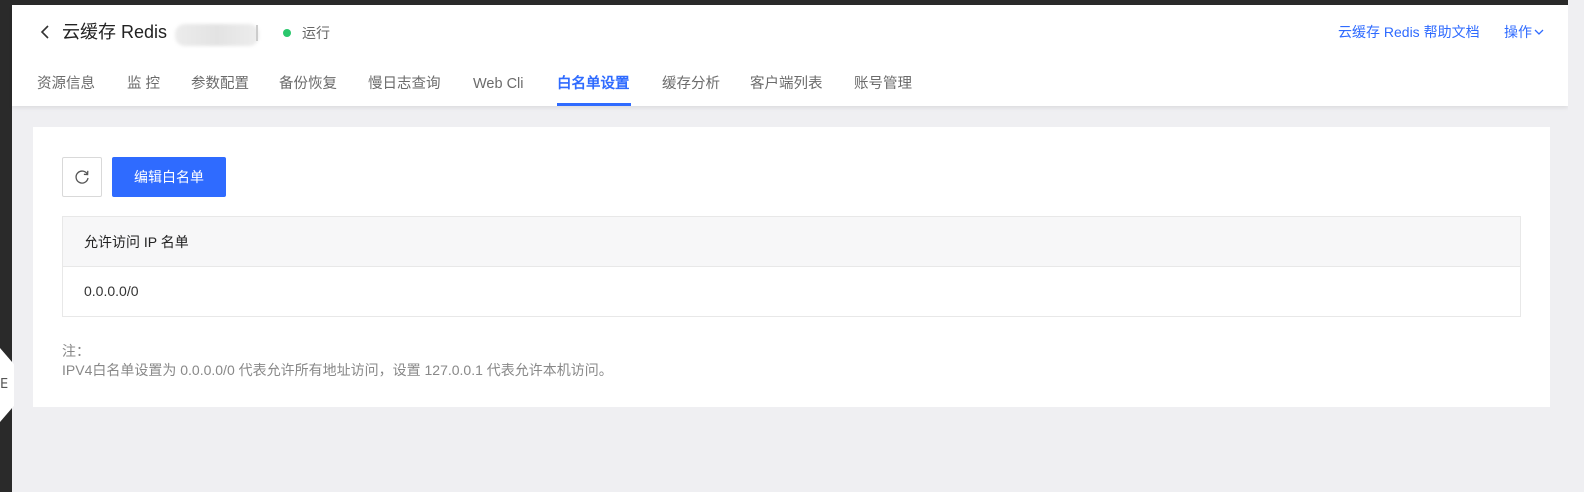 The width and height of the screenshot is (1584, 492). What do you see at coordinates (111, 291) in the screenshot?
I see `table-row: 0.0.0.0/0` at bounding box center [111, 291].